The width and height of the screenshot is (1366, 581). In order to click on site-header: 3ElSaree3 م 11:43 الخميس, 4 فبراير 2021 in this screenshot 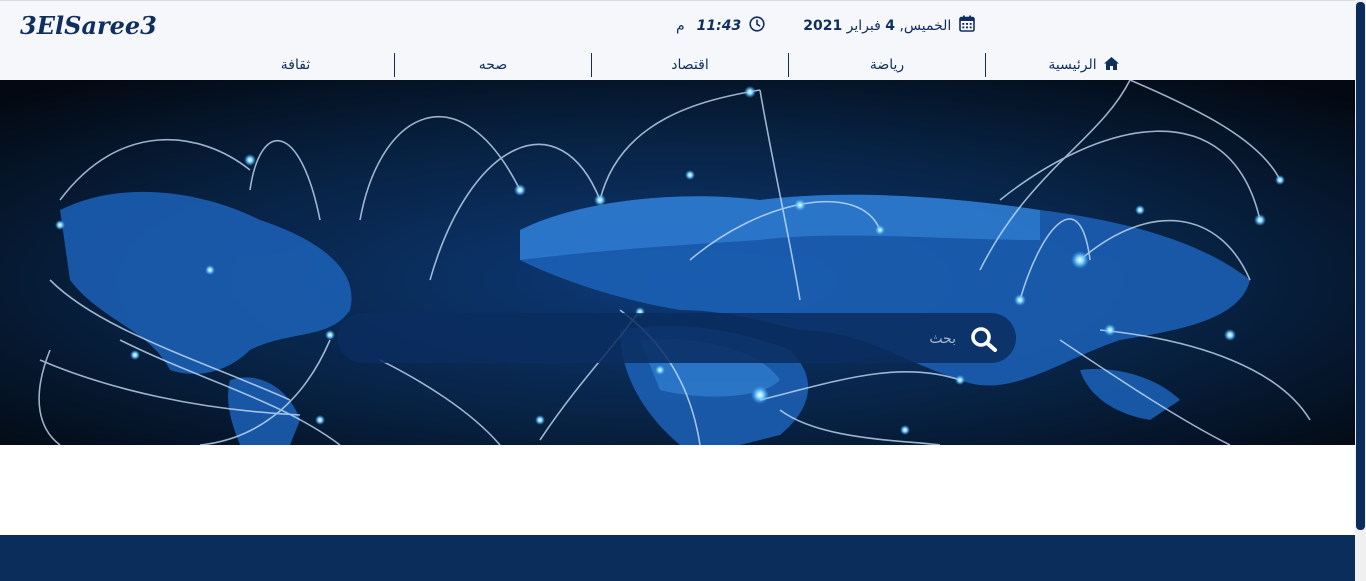, I will do `click(677, 40)`.